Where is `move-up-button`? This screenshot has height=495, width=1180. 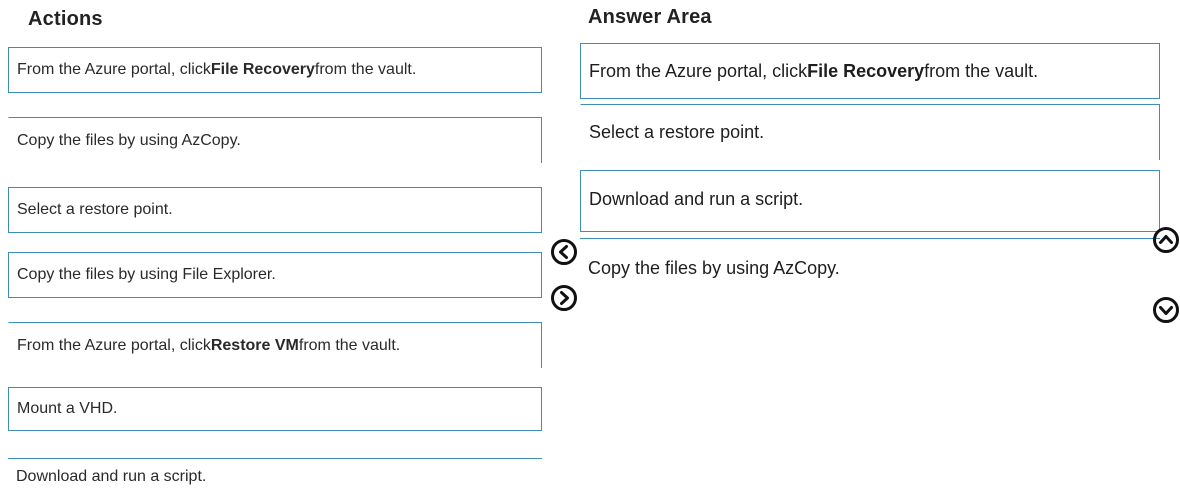 move-up-button is located at coordinates (1166, 240).